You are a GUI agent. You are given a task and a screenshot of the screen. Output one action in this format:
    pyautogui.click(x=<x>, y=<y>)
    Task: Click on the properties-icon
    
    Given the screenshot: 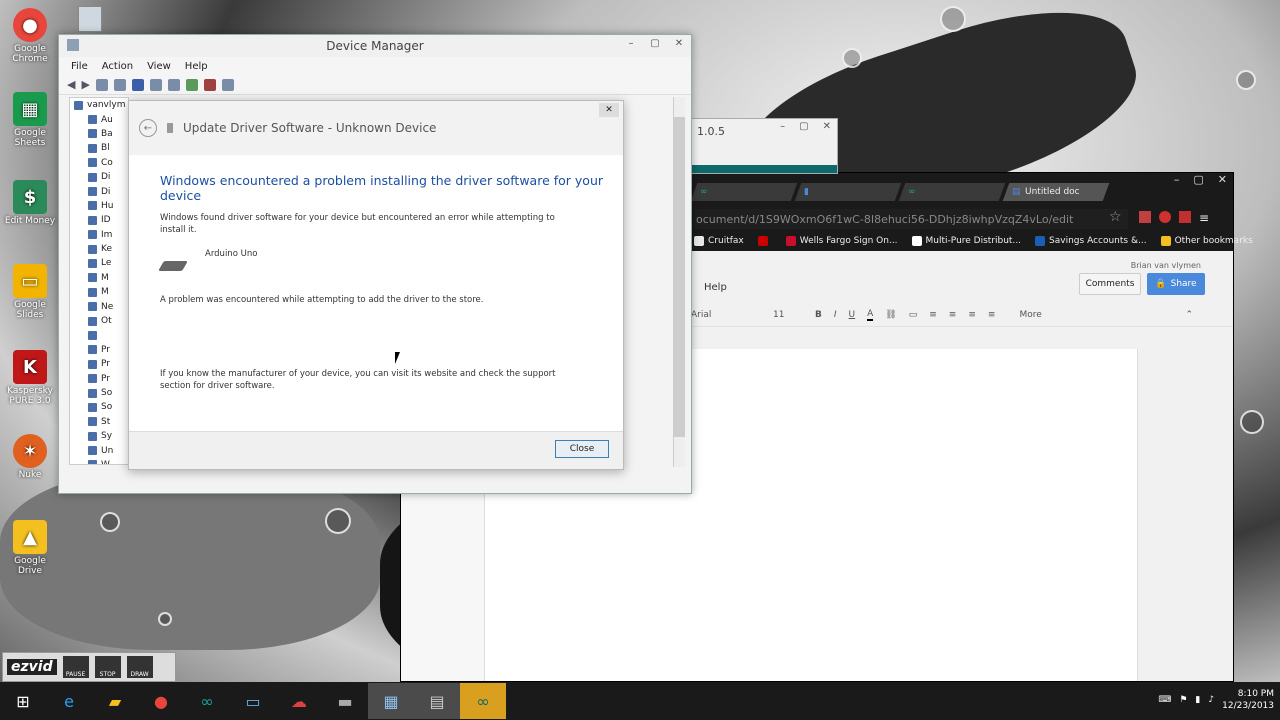 What is the action you would take?
    pyautogui.click(x=101, y=84)
    